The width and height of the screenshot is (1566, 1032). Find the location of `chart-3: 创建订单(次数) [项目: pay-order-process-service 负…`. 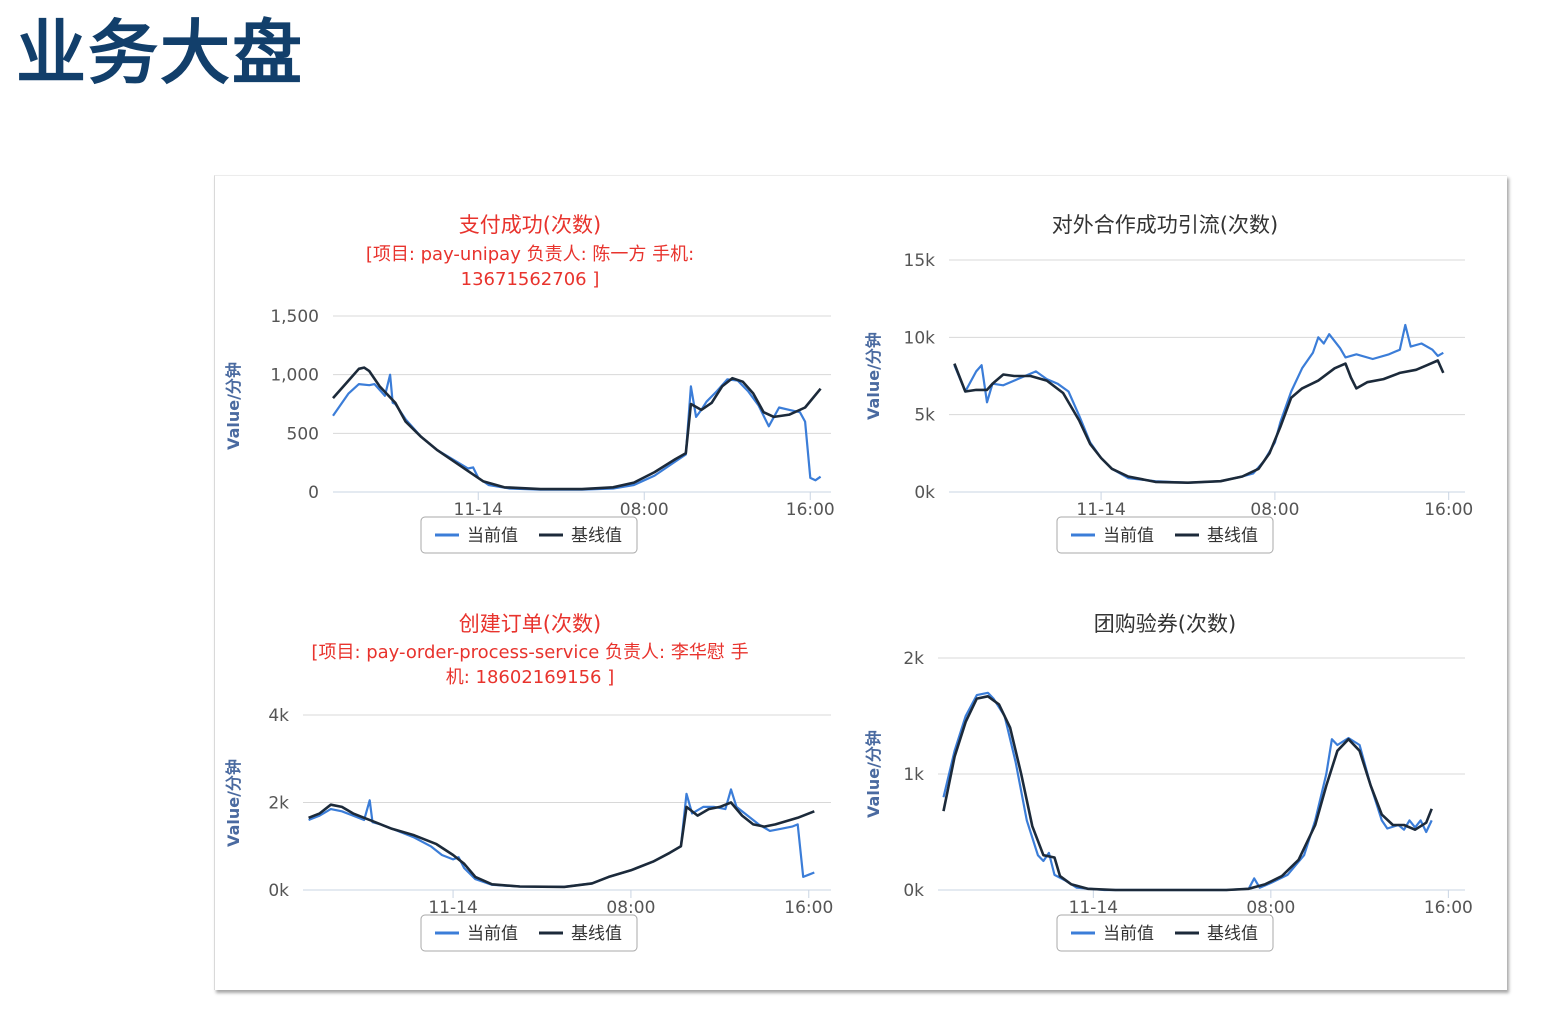

chart-3: 创建订单(次数) [项目: pay-order-process-service 负… is located at coordinates (528, 782).